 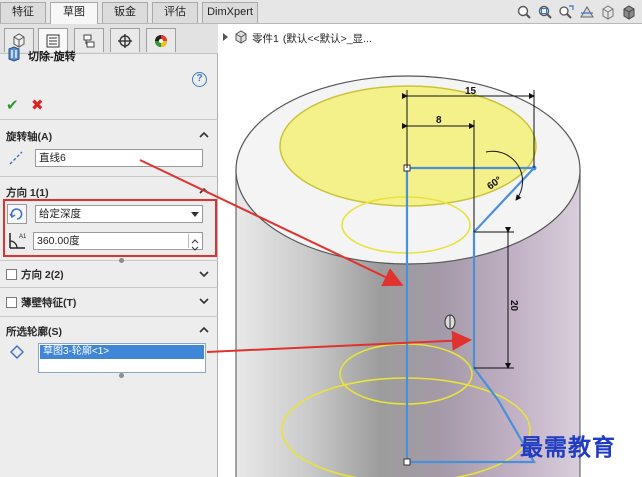 What do you see at coordinates (513, 306) in the screenshot?
I see `dimension-text: 20` at bounding box center [513, 306].